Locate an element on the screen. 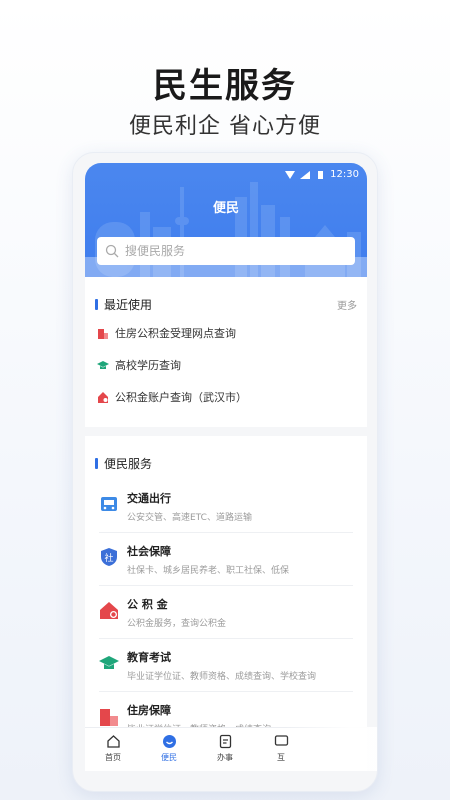  recent-item: 高校学历查询 is located at coordinates (226, 365).